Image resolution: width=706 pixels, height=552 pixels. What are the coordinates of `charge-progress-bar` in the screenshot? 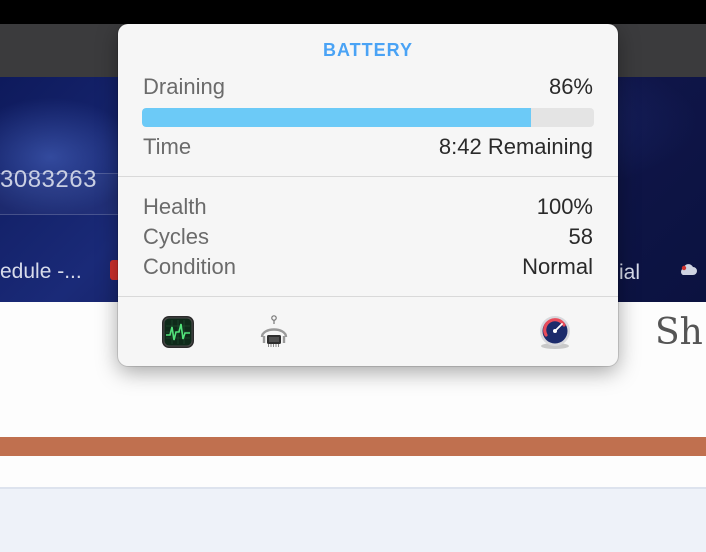 It's located at (368, 117).